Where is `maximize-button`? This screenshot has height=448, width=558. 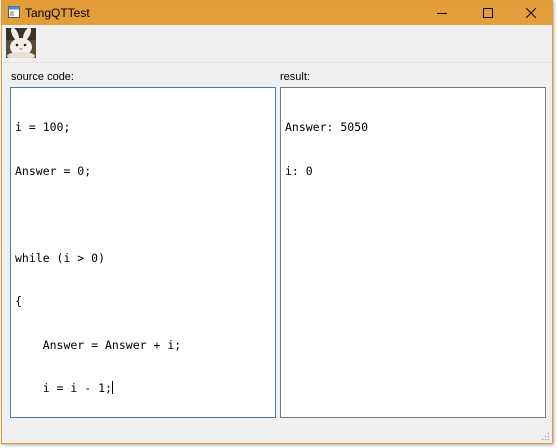 maximize-button is located at coordinates (488, 13).